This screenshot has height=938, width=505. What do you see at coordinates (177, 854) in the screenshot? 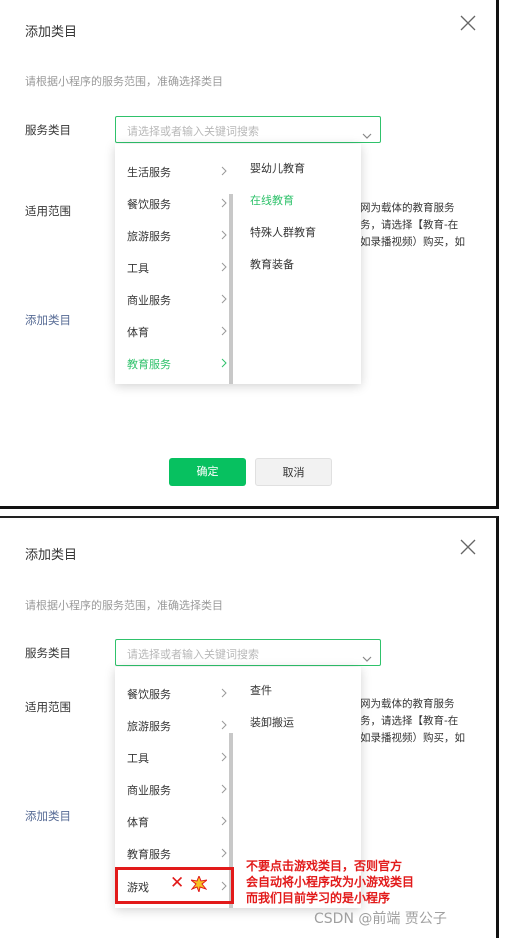
I see `category-item: 教育服务` at bounding box center [177, 854].